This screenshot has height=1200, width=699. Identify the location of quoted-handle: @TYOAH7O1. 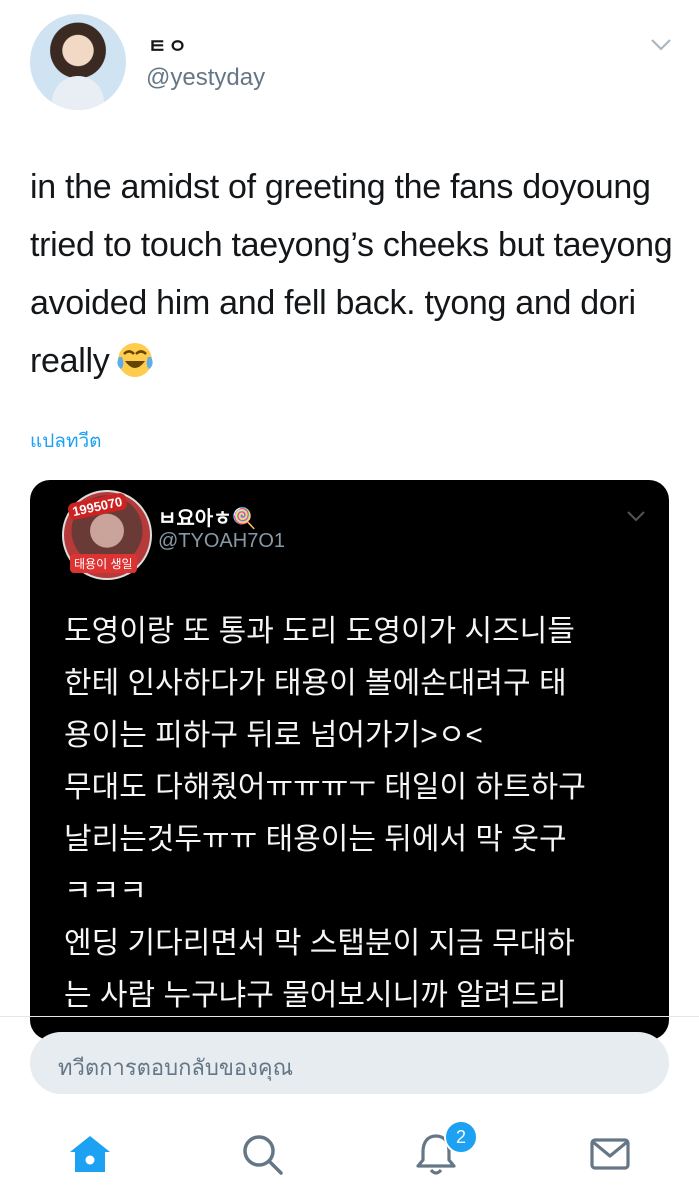
(222, 541).